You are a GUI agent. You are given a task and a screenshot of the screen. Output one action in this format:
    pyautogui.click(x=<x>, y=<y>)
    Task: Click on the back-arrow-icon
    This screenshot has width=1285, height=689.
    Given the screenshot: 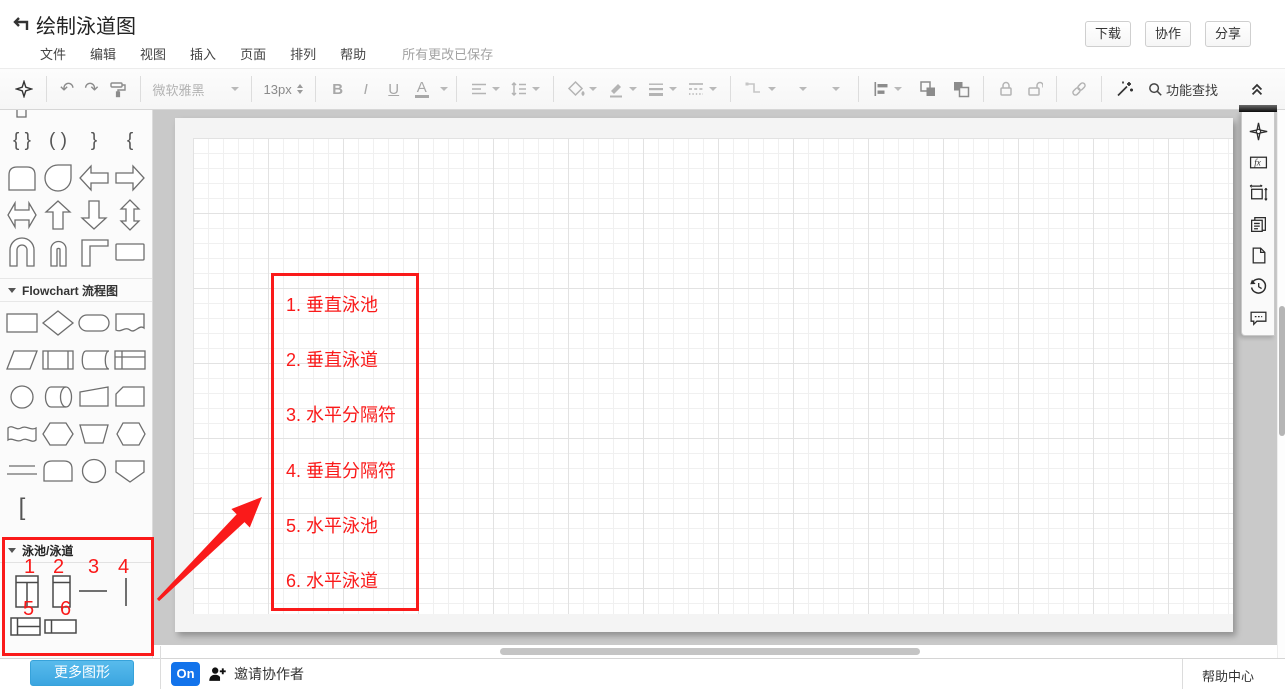 What is the action you would take?
    pyautogui.click(x=20, y=25)
    